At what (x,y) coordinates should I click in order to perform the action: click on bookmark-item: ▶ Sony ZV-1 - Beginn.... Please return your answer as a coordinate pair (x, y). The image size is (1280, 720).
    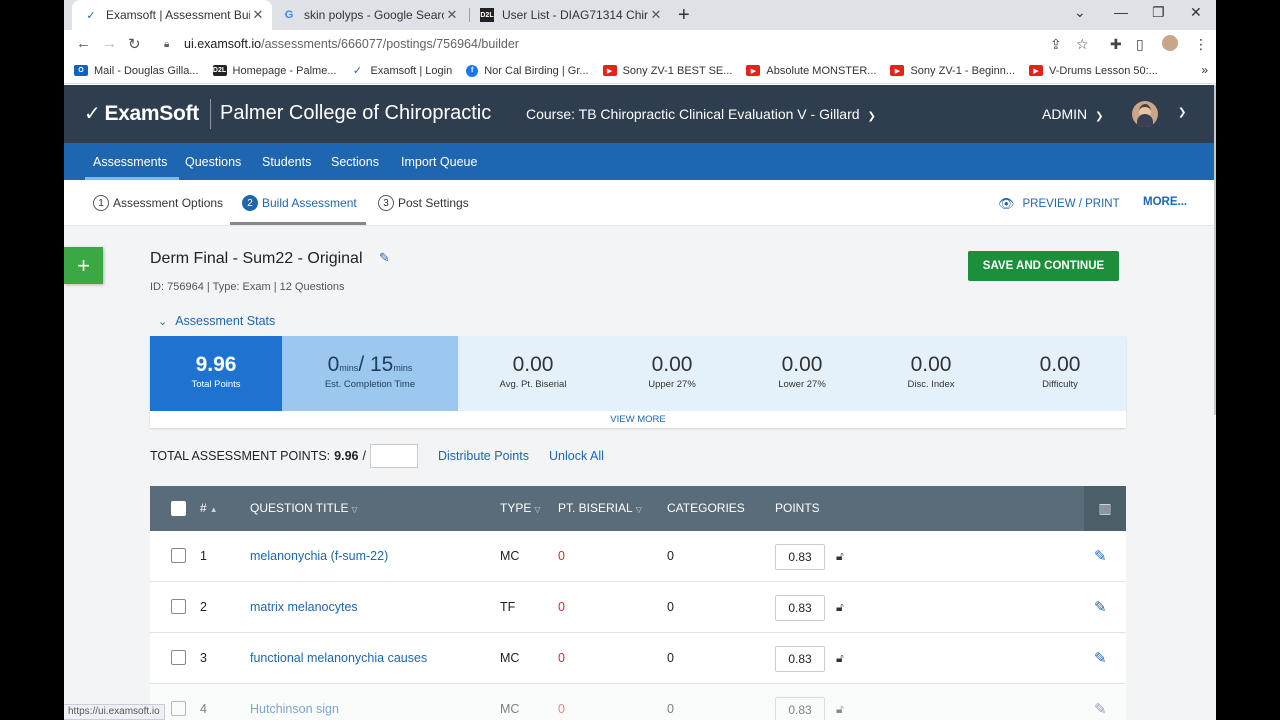
    Looking at the image, I should click on (952, 71).